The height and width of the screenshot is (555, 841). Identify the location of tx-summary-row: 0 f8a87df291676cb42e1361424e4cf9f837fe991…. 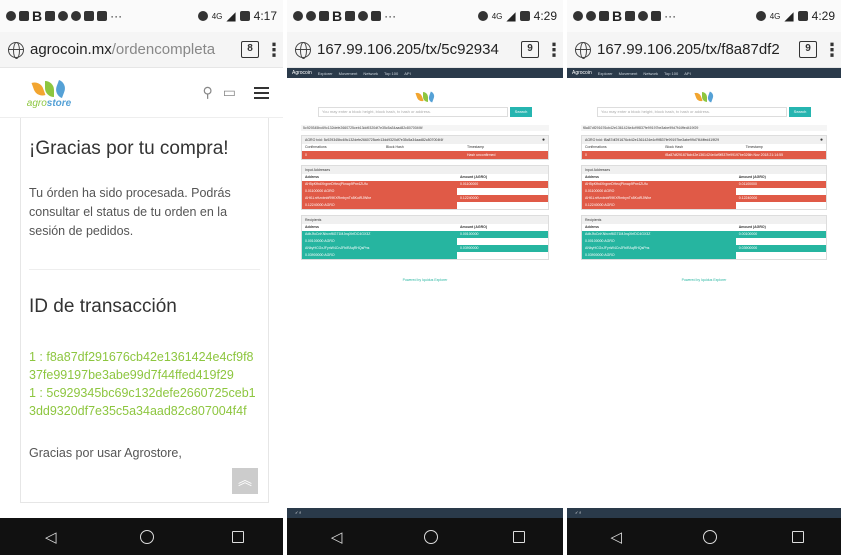
(704, 155).